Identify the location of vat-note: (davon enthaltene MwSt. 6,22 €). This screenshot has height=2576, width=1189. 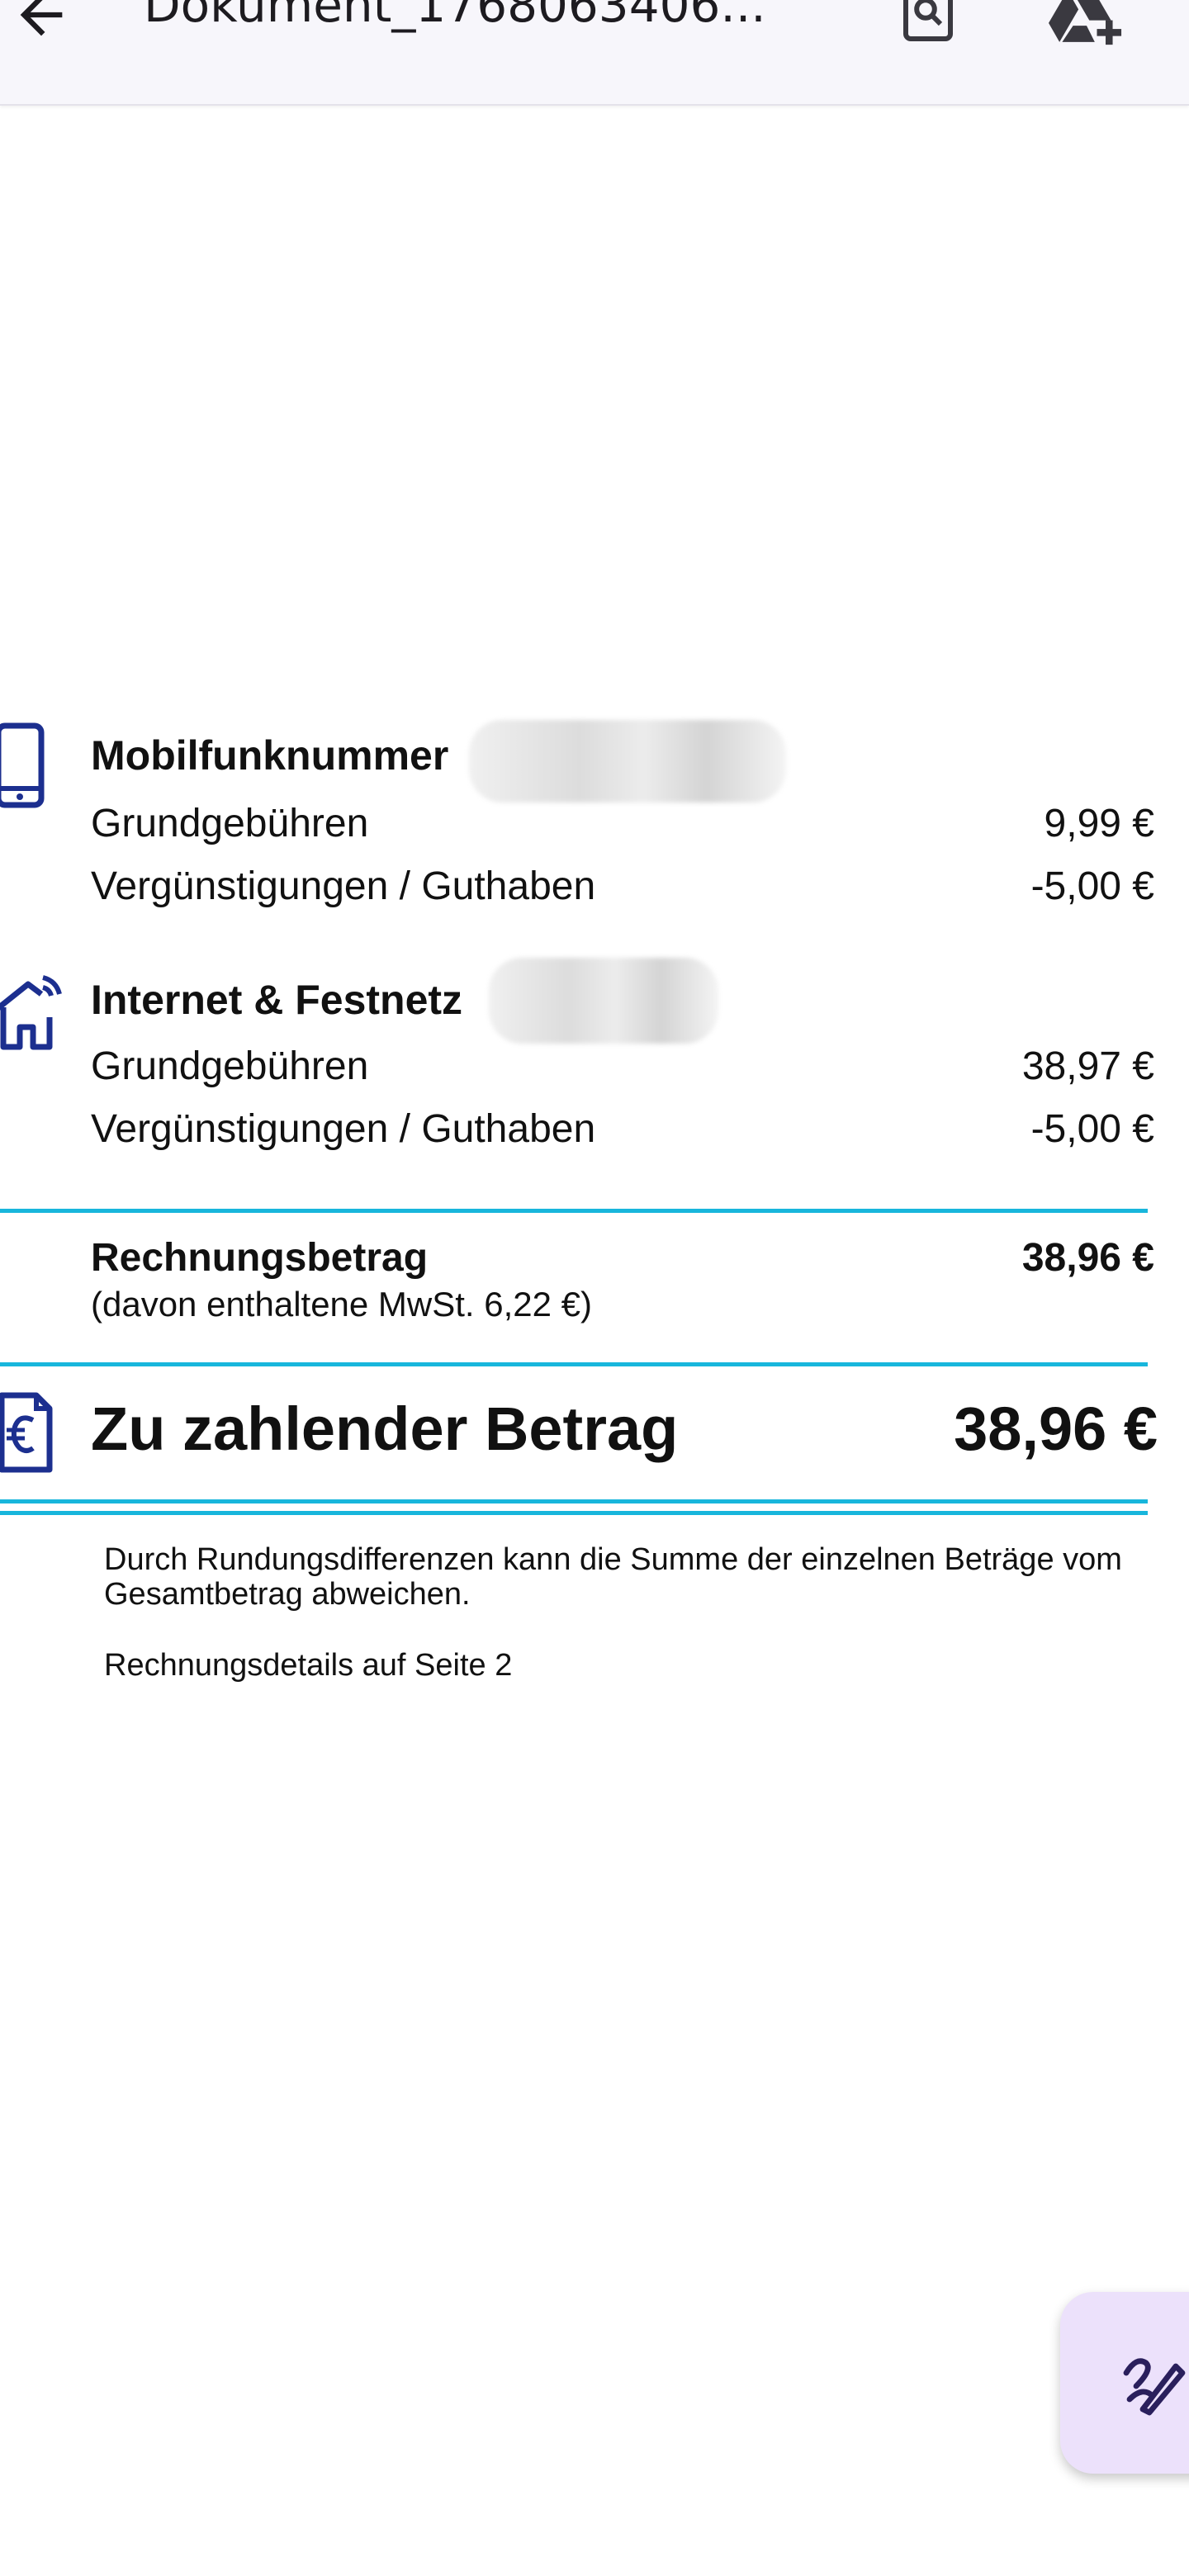
(342, 1304).